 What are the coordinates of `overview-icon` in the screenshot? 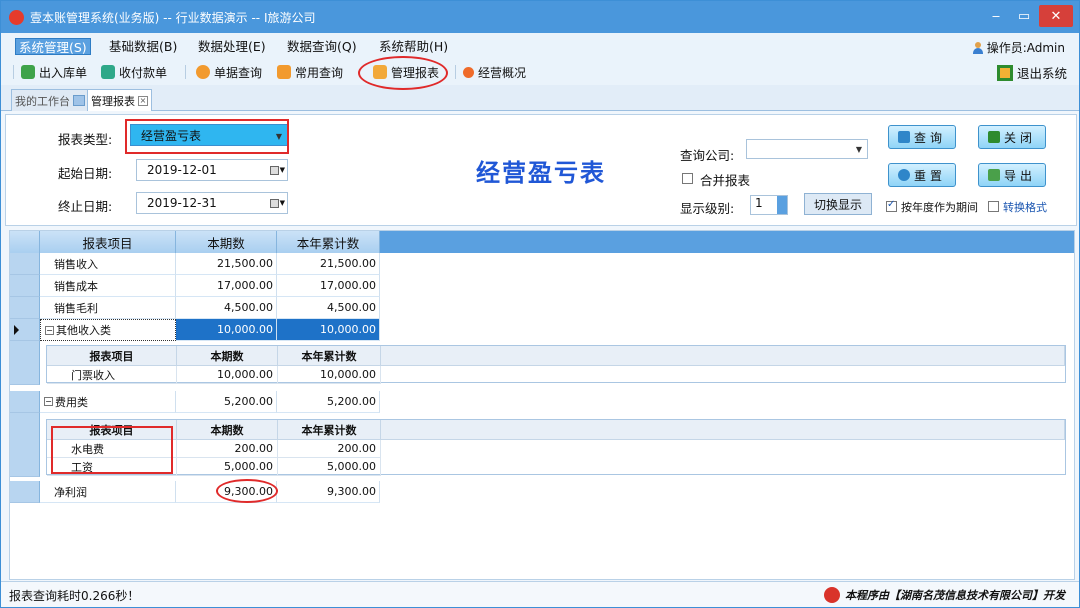 It's located at (468, 72).